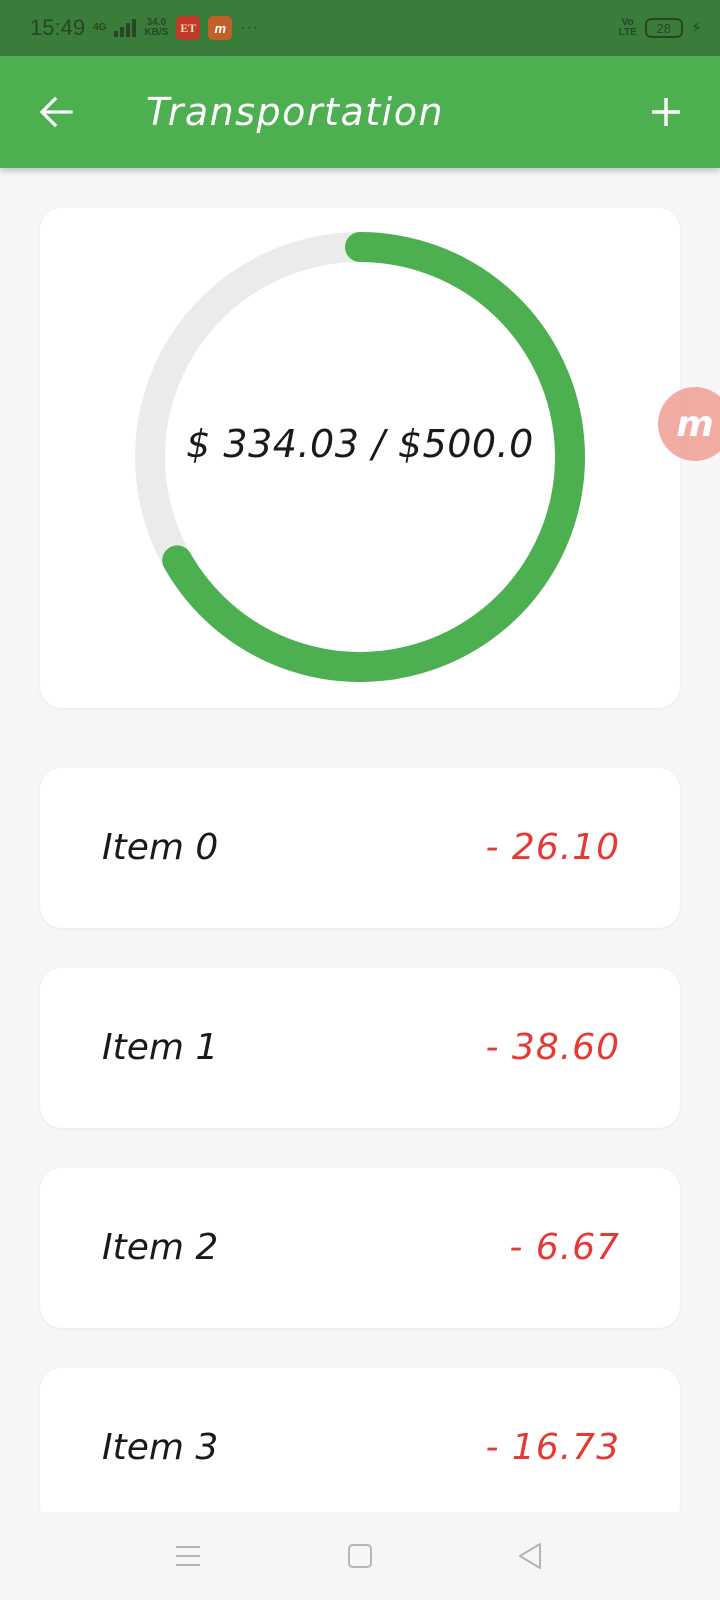 This screenshot has width=720, height=1600. I want to click on m-app-icon: m, so click(220, 28).